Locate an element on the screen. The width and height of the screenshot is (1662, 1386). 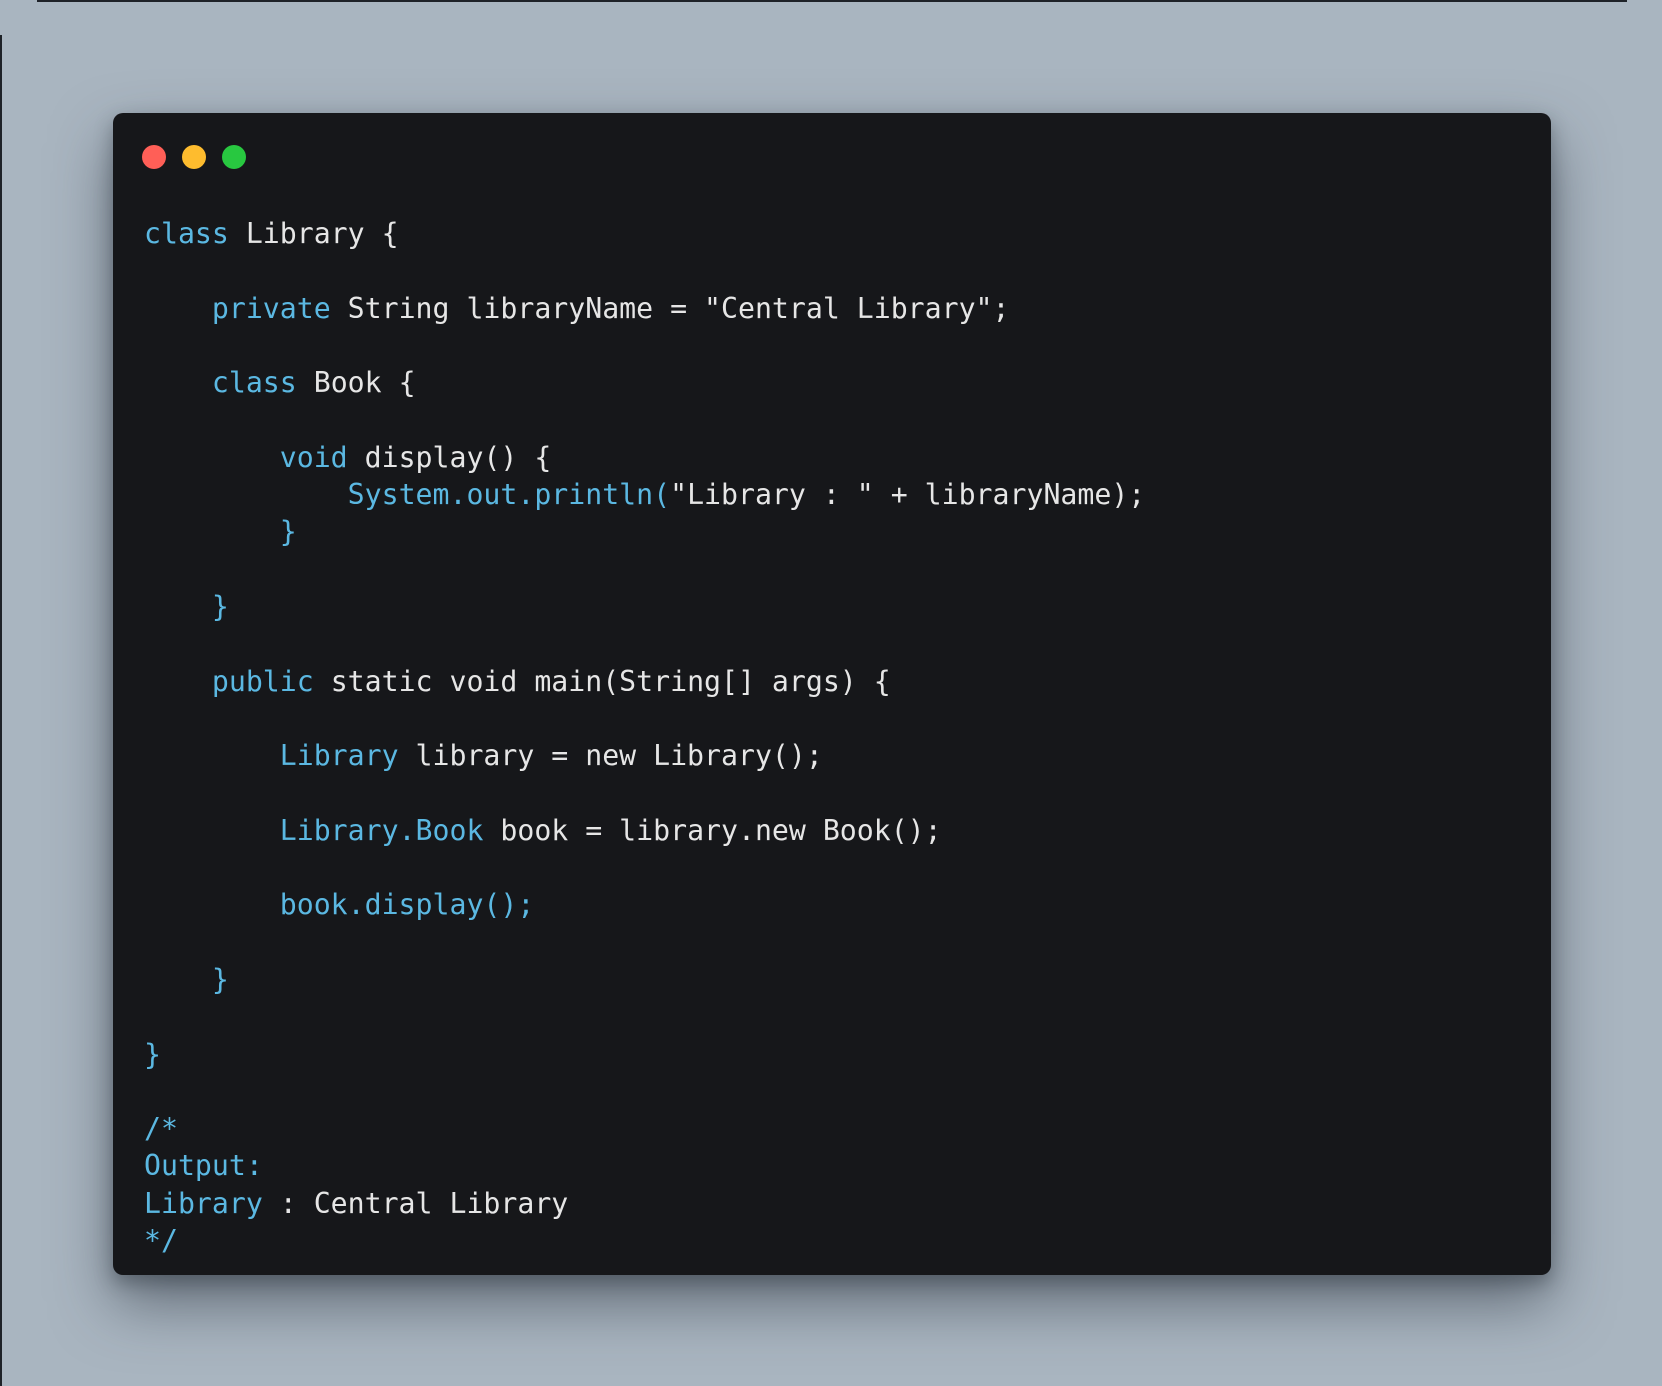
code-line: book.display(); is located at coordinates (644, 904).